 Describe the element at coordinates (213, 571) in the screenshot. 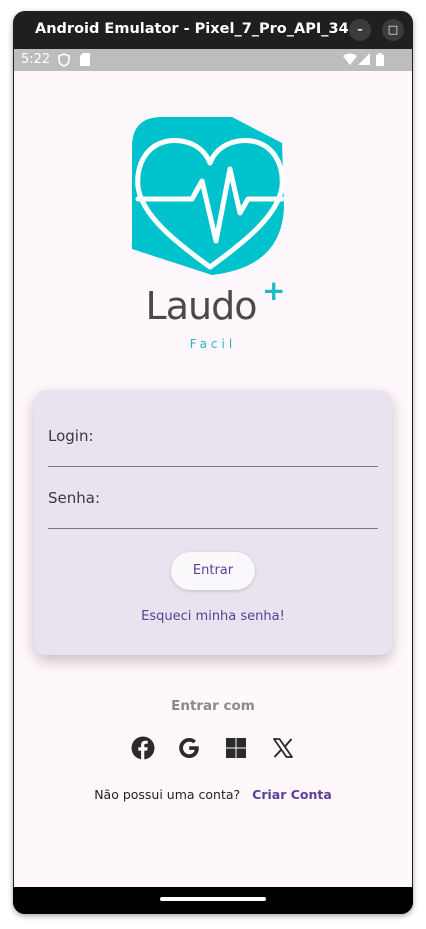

I see `login-button: Entrar` at that location.